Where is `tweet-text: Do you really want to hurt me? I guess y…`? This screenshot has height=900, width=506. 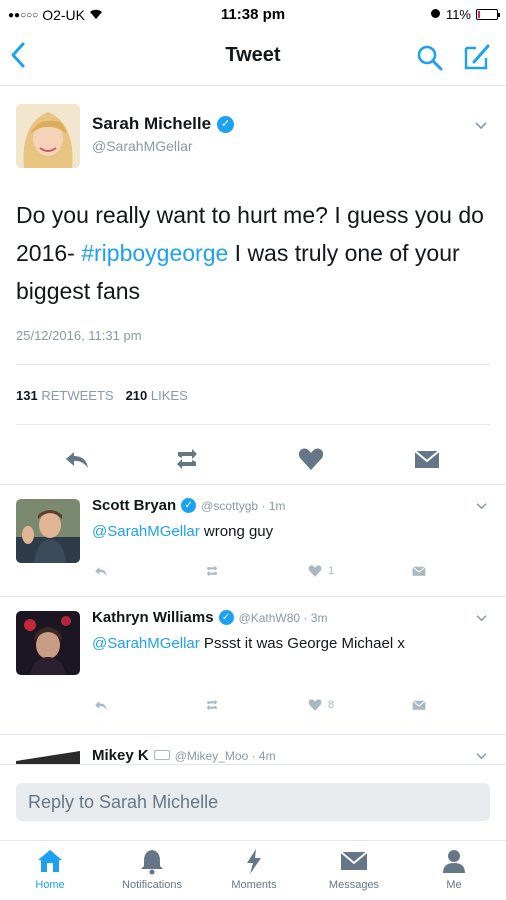
tweet-text: Do you really want to hurt me? I guess y… is located at coordinates (251, 253).